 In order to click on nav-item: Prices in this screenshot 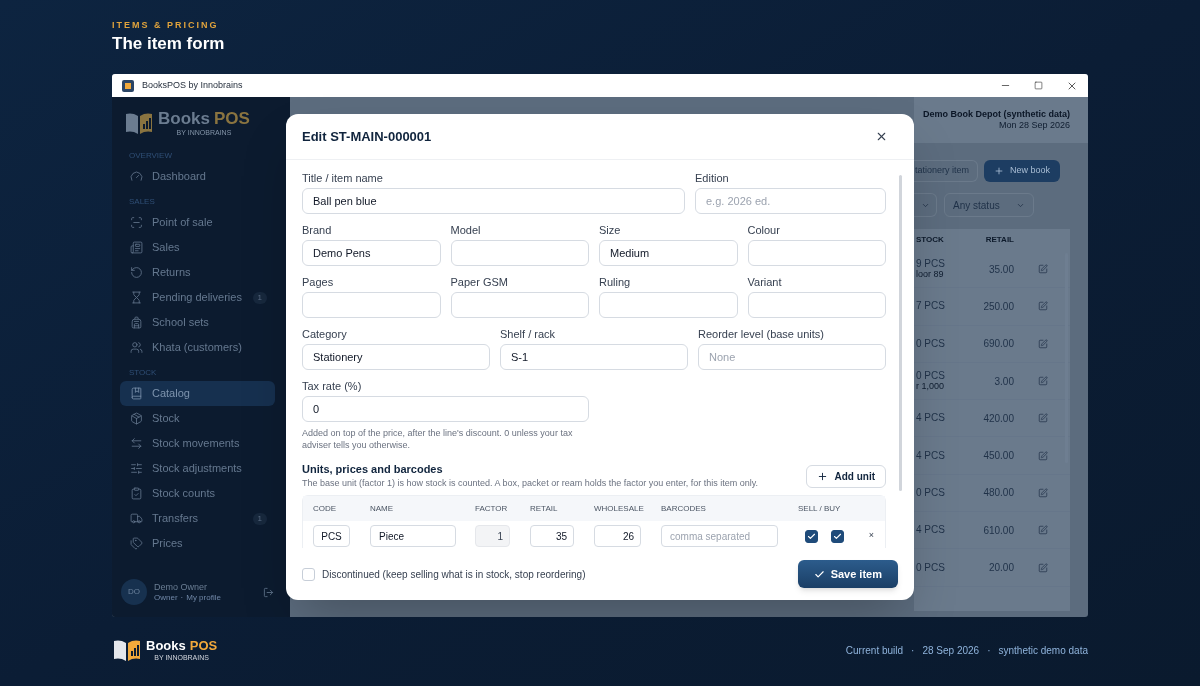, I will do `click(197, 543)`.